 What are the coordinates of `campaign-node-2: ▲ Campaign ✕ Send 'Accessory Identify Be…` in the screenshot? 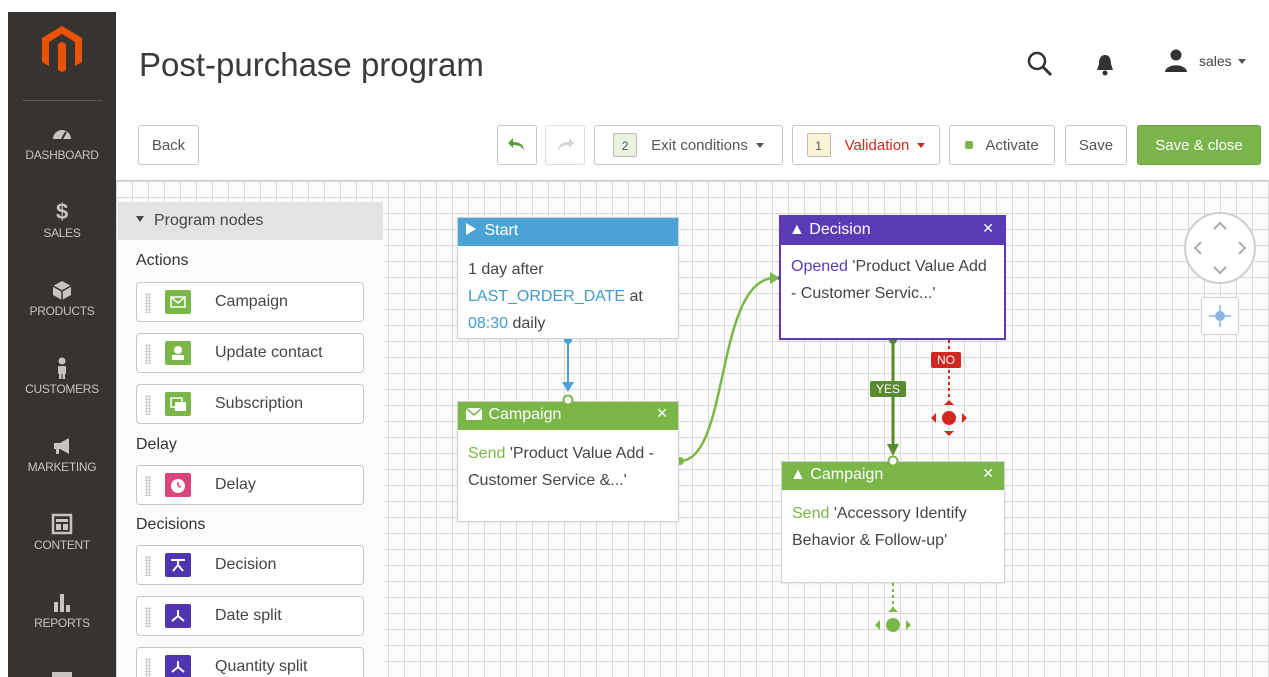 It's located at (893, 522).